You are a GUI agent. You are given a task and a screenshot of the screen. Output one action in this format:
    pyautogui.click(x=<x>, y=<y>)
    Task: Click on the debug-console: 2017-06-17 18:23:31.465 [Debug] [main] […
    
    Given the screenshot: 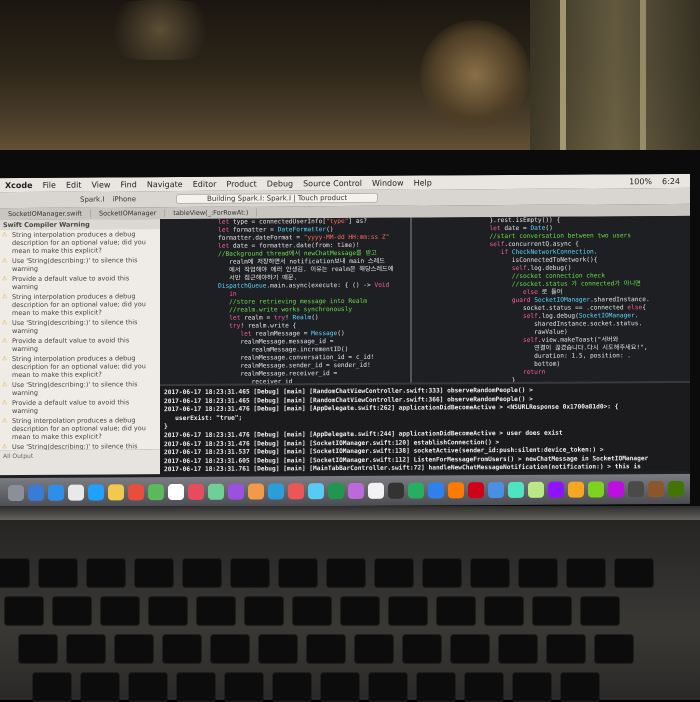 What is the action you would take?
    pyautogui.click(x=425, y=427)
    